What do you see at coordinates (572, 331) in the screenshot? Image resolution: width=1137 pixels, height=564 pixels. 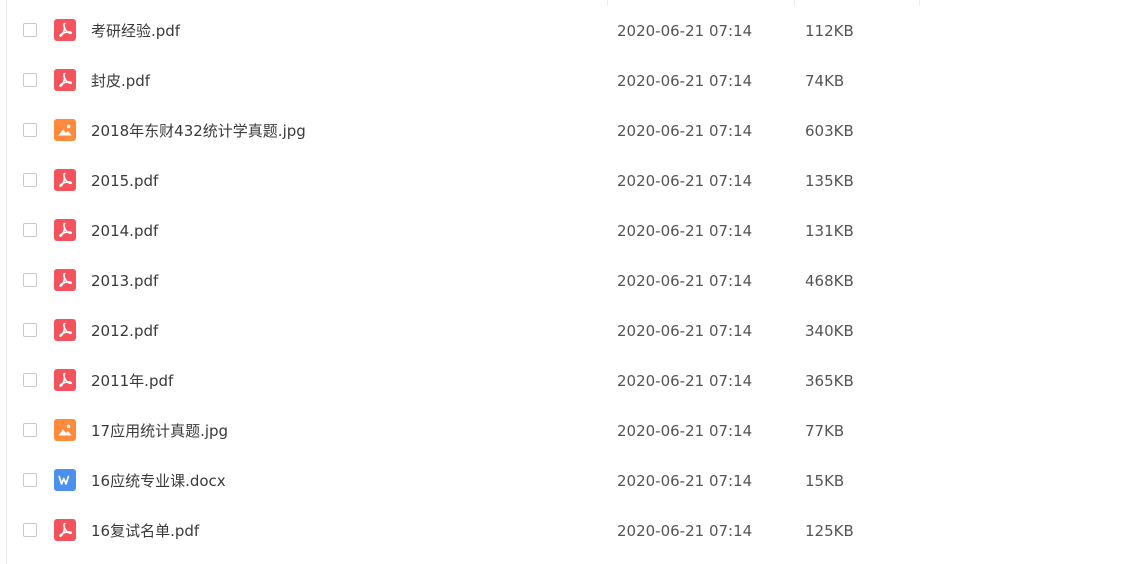 I see `file-row: 2012.pdf 2020-06-21 07:14 340KB` at bounding box center [572, 331].